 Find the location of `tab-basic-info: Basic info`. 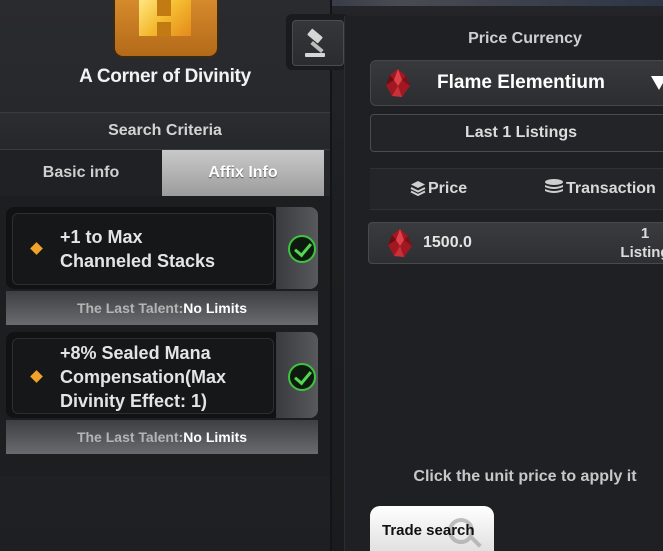

tab-basic-info: Basic info is located at coordinates (81, 173).